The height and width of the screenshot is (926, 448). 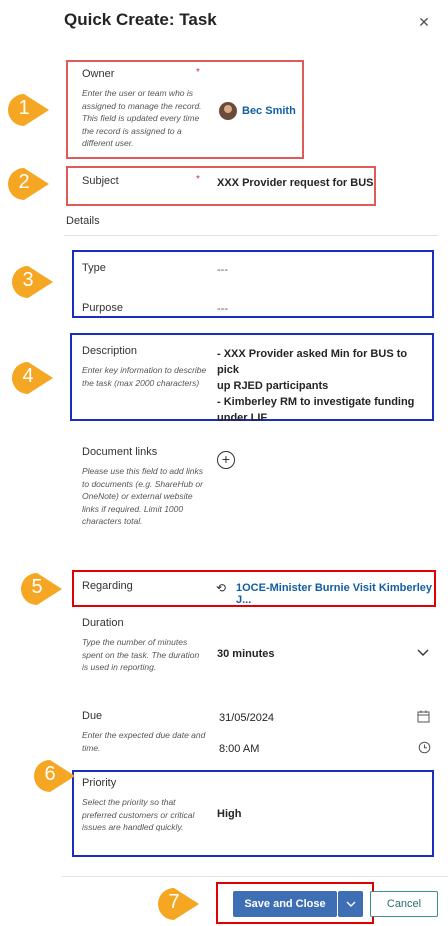 I want to click on owner-value-link: Bec Smith, so click(x=269, y=111).